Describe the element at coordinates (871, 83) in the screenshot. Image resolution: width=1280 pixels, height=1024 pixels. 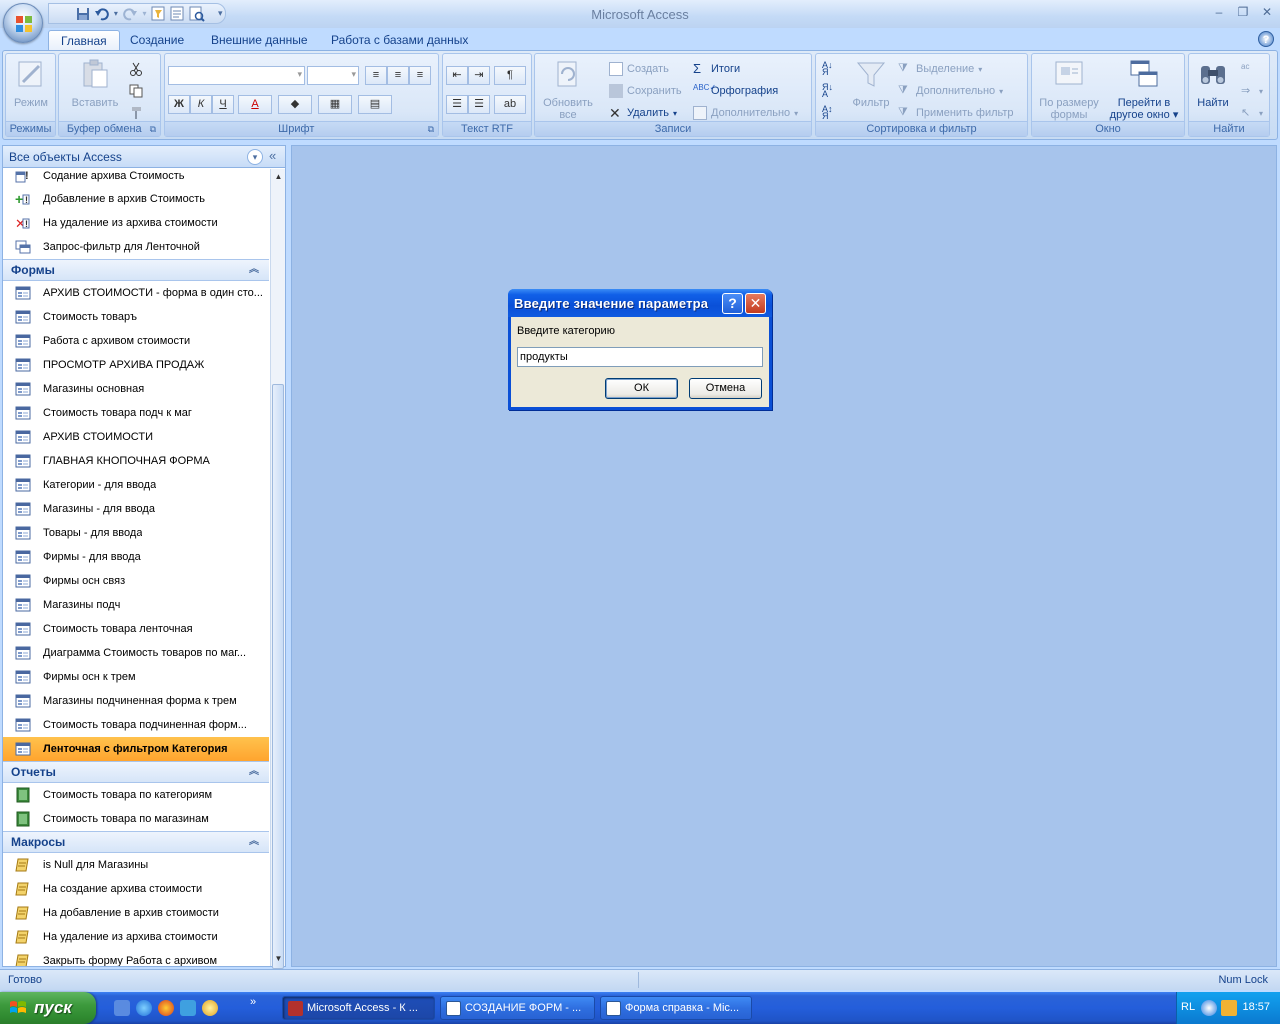
I see `filter-button: Фильтр` at that location.